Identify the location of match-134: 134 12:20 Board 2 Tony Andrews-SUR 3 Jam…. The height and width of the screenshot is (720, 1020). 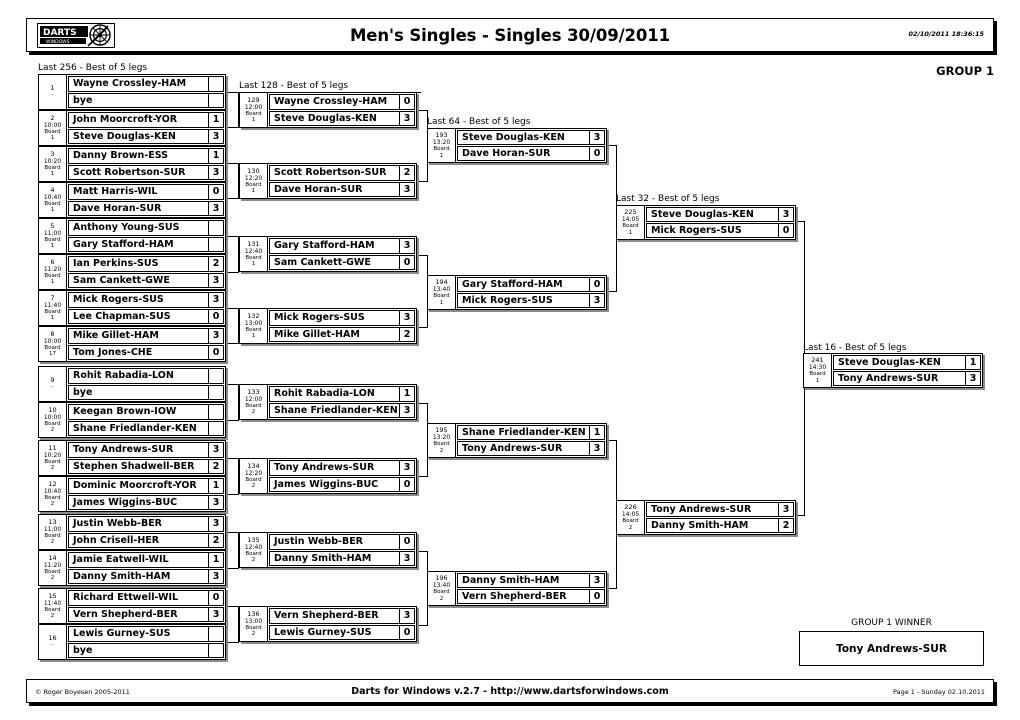
(328, 476).